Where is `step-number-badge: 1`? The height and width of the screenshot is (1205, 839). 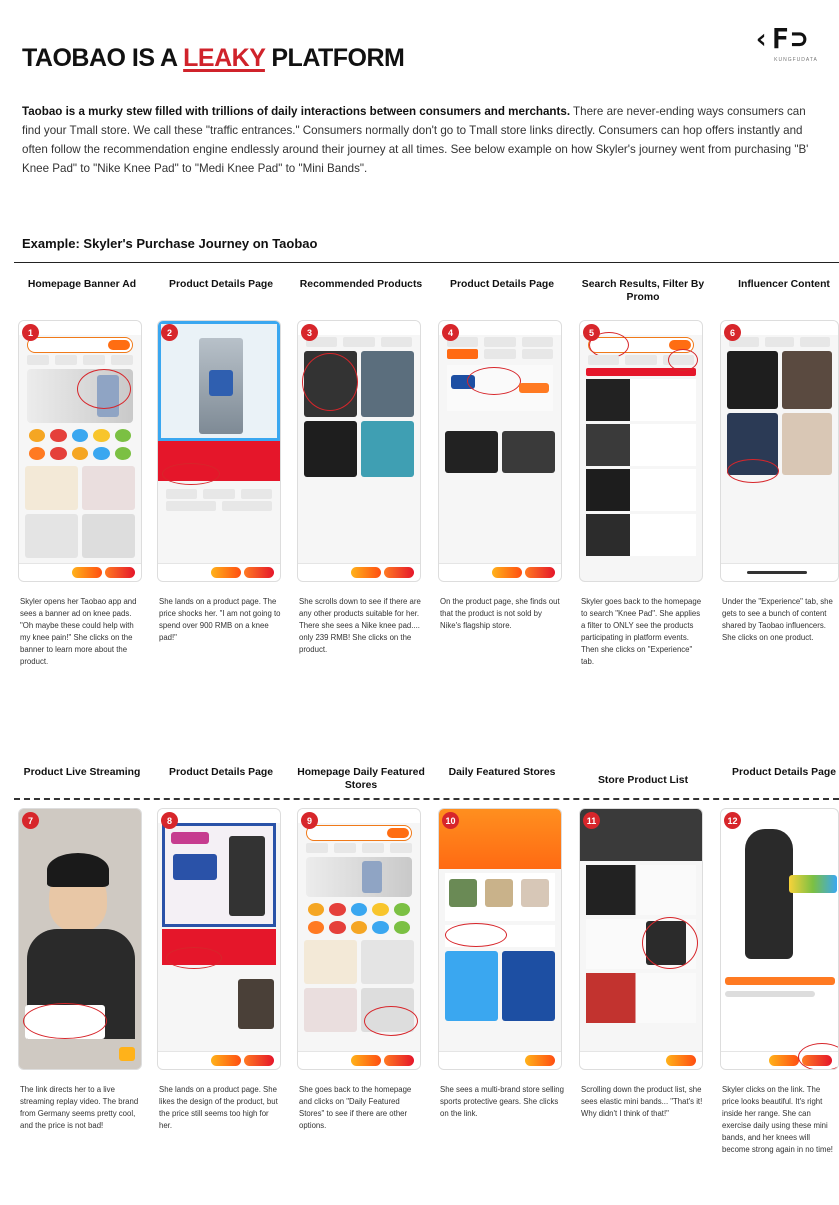
step-number-badge: 1 is located at coordinates (30, 332).